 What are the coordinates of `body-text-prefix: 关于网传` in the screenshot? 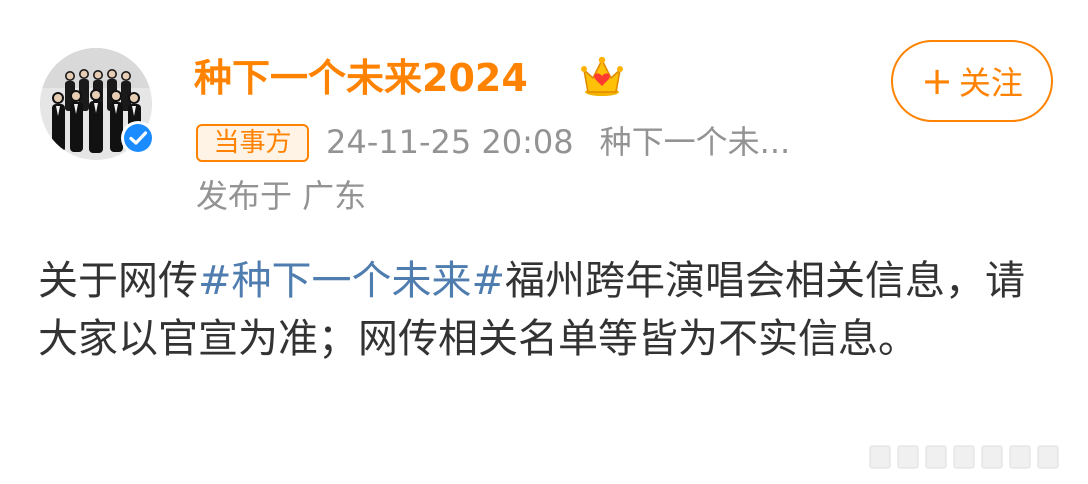 It's located at (118, 281).